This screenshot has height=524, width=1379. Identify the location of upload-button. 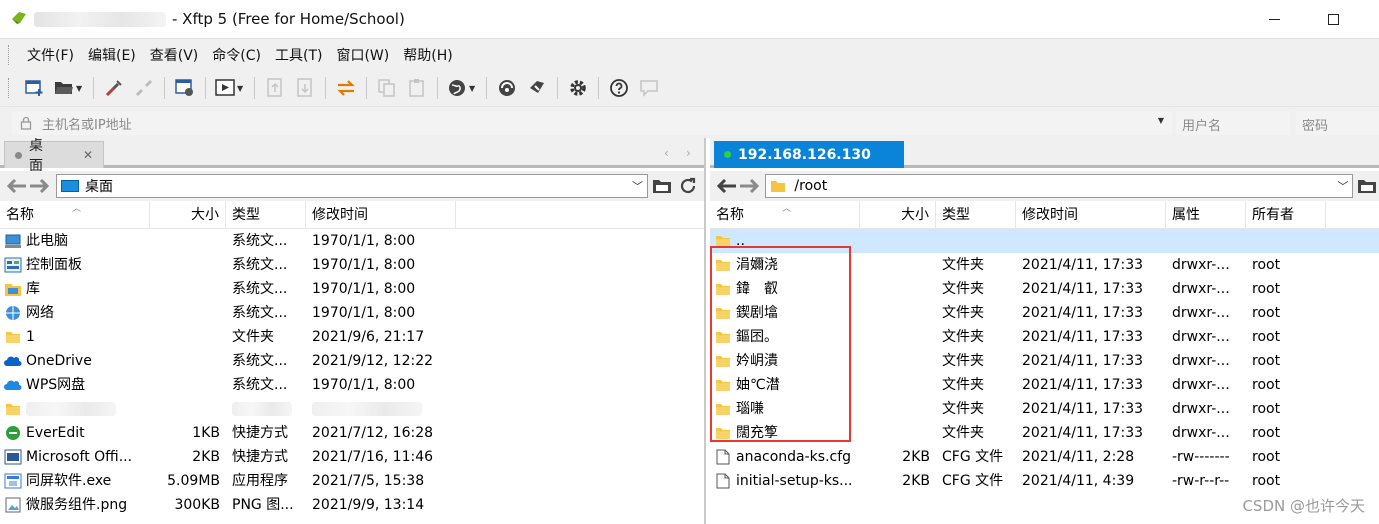
(275, 88).